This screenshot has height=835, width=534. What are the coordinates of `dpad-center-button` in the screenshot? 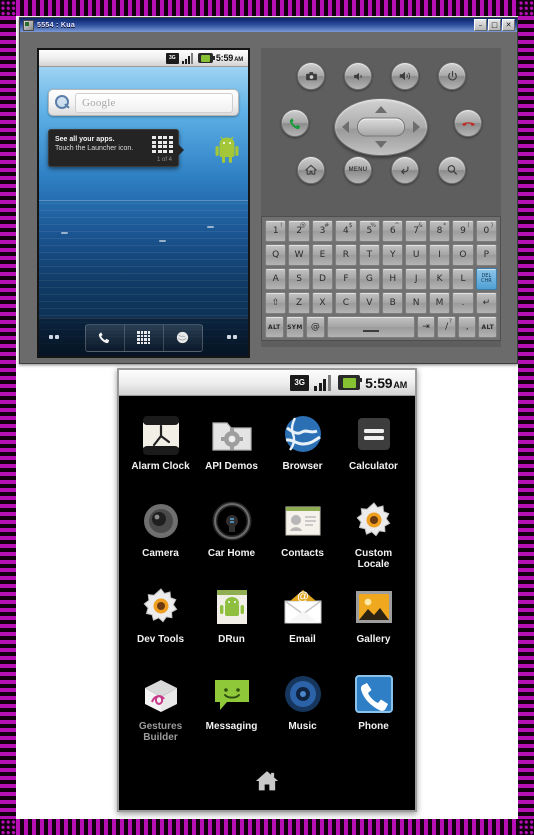 It's located at (381, 127).